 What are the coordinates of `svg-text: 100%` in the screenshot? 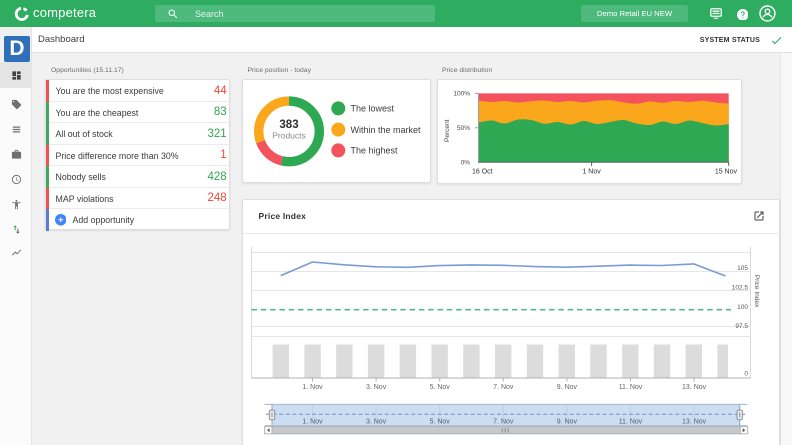 It's located at (461, 94).